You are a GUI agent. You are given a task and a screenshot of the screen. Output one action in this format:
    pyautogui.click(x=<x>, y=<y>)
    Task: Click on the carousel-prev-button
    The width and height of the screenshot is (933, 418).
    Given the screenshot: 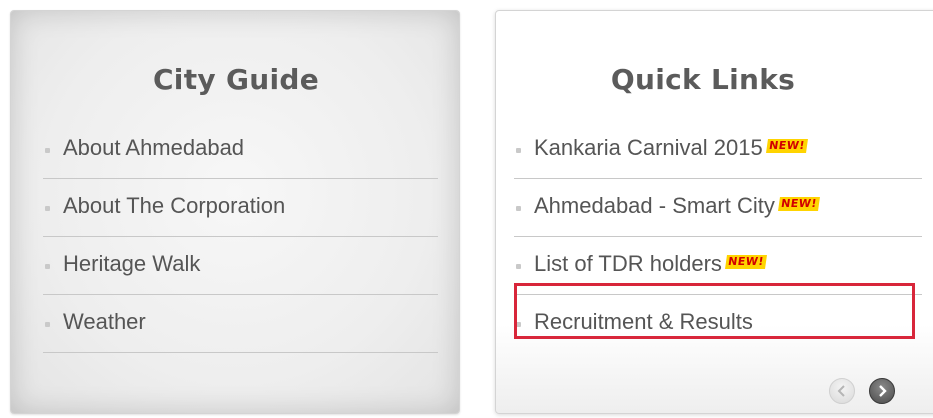 What is the action you would take?
    pyautogui.click(x=842, y=391)
    